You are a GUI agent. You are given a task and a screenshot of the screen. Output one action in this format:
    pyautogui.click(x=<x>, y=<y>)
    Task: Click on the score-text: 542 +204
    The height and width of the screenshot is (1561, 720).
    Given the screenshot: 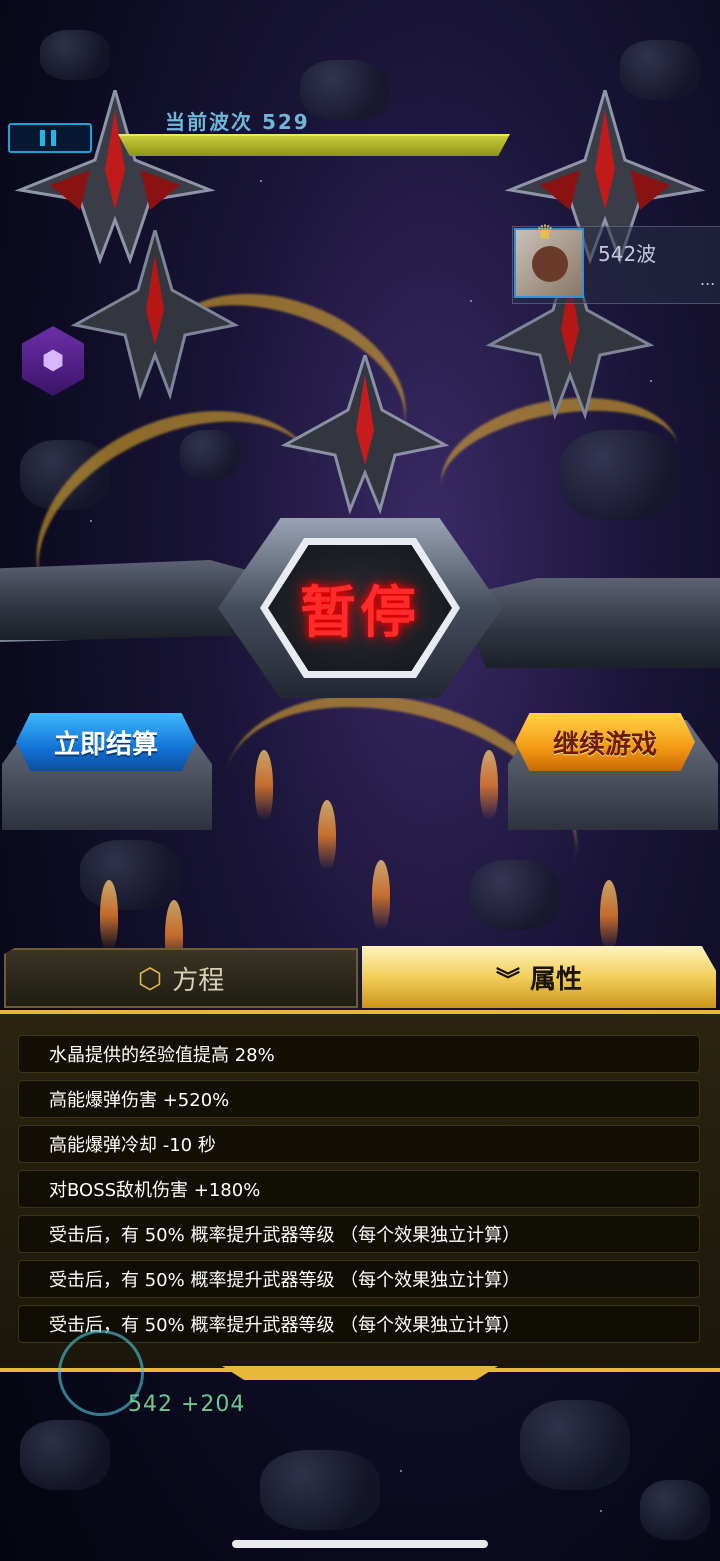 What is the action you would take?
    pyautogui.click(x=187, y=1404)
    